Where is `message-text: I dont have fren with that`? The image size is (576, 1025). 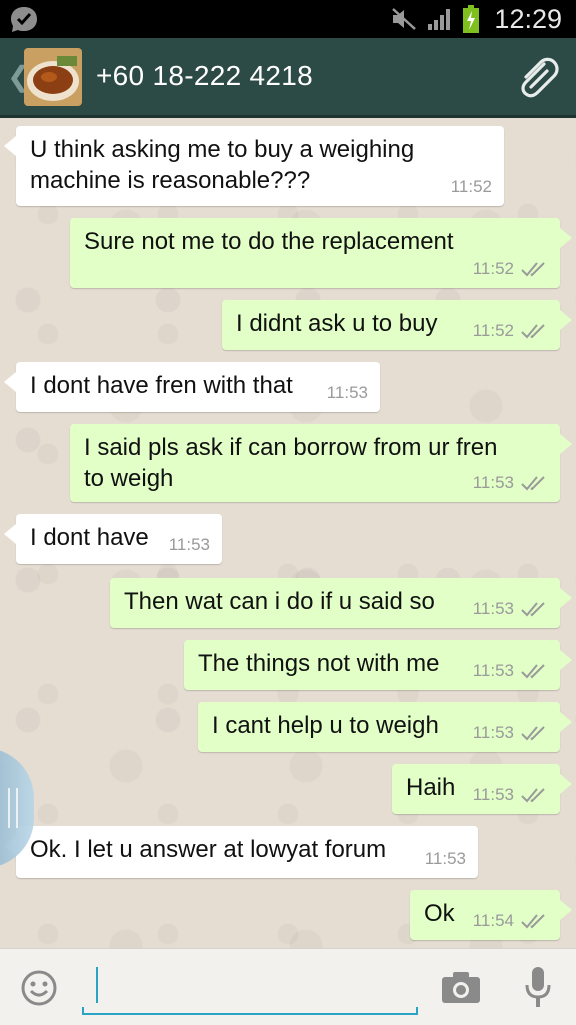 message-text: I dont have fren with that is located at coordinates (161, 385).